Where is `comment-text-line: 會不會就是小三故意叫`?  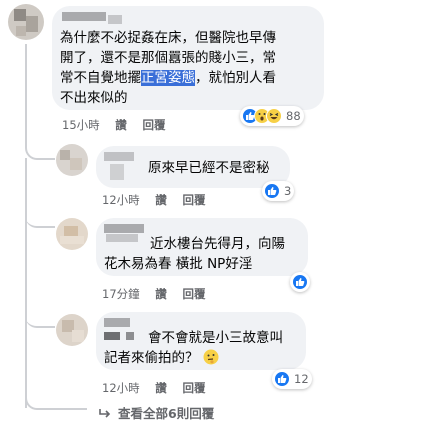 comment-text-line: 會不會就是小三故意叫 is located at coordinates (215, 338).